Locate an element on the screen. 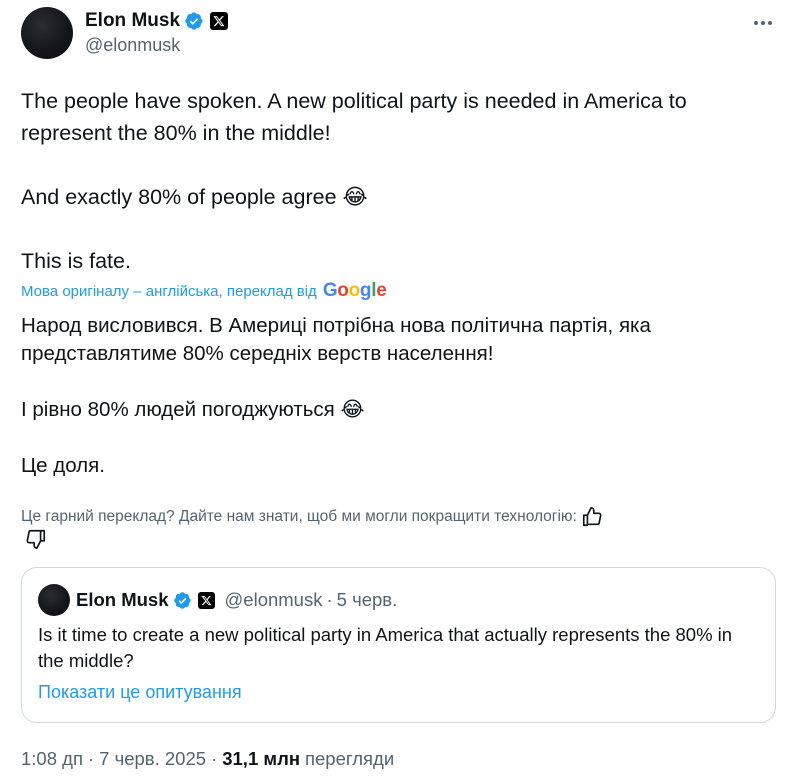 The width and height of the screenshot is (790, 783). views-count: 31,1 млн is located at coordinates (261, 759).